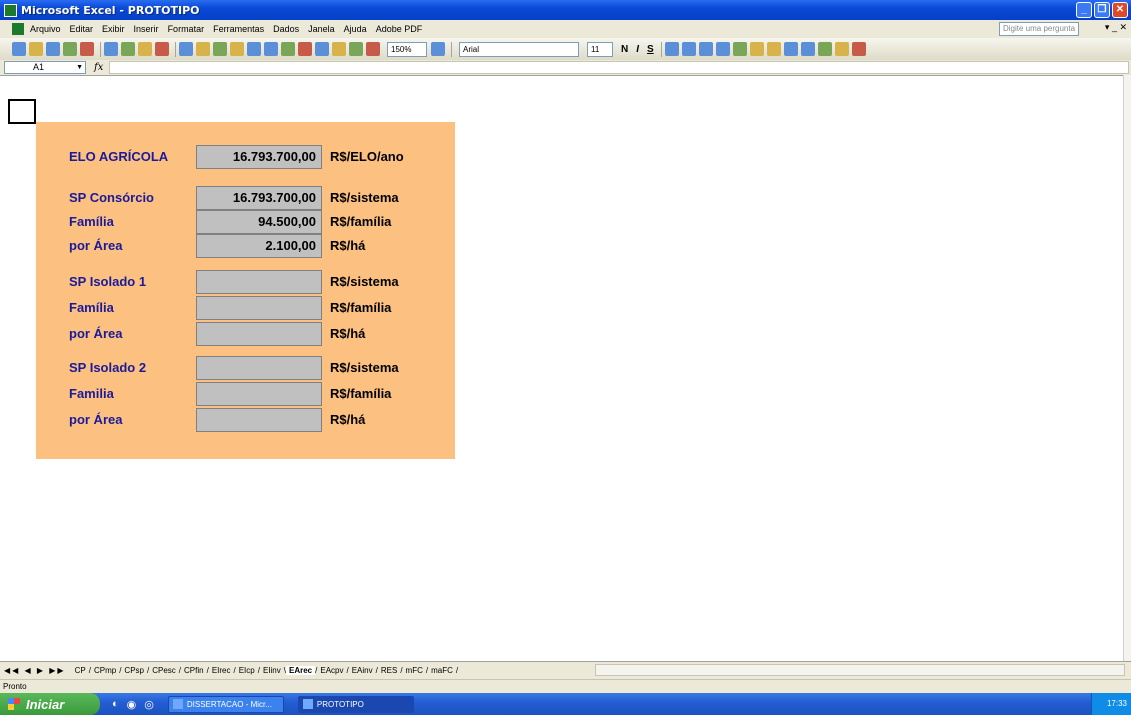 This screenshot has height=715, width=1131. What do you see at coordinates (807, 49) in the screenshot?
I see `decrease-decimal-icon` at bounding box center [807, 49].